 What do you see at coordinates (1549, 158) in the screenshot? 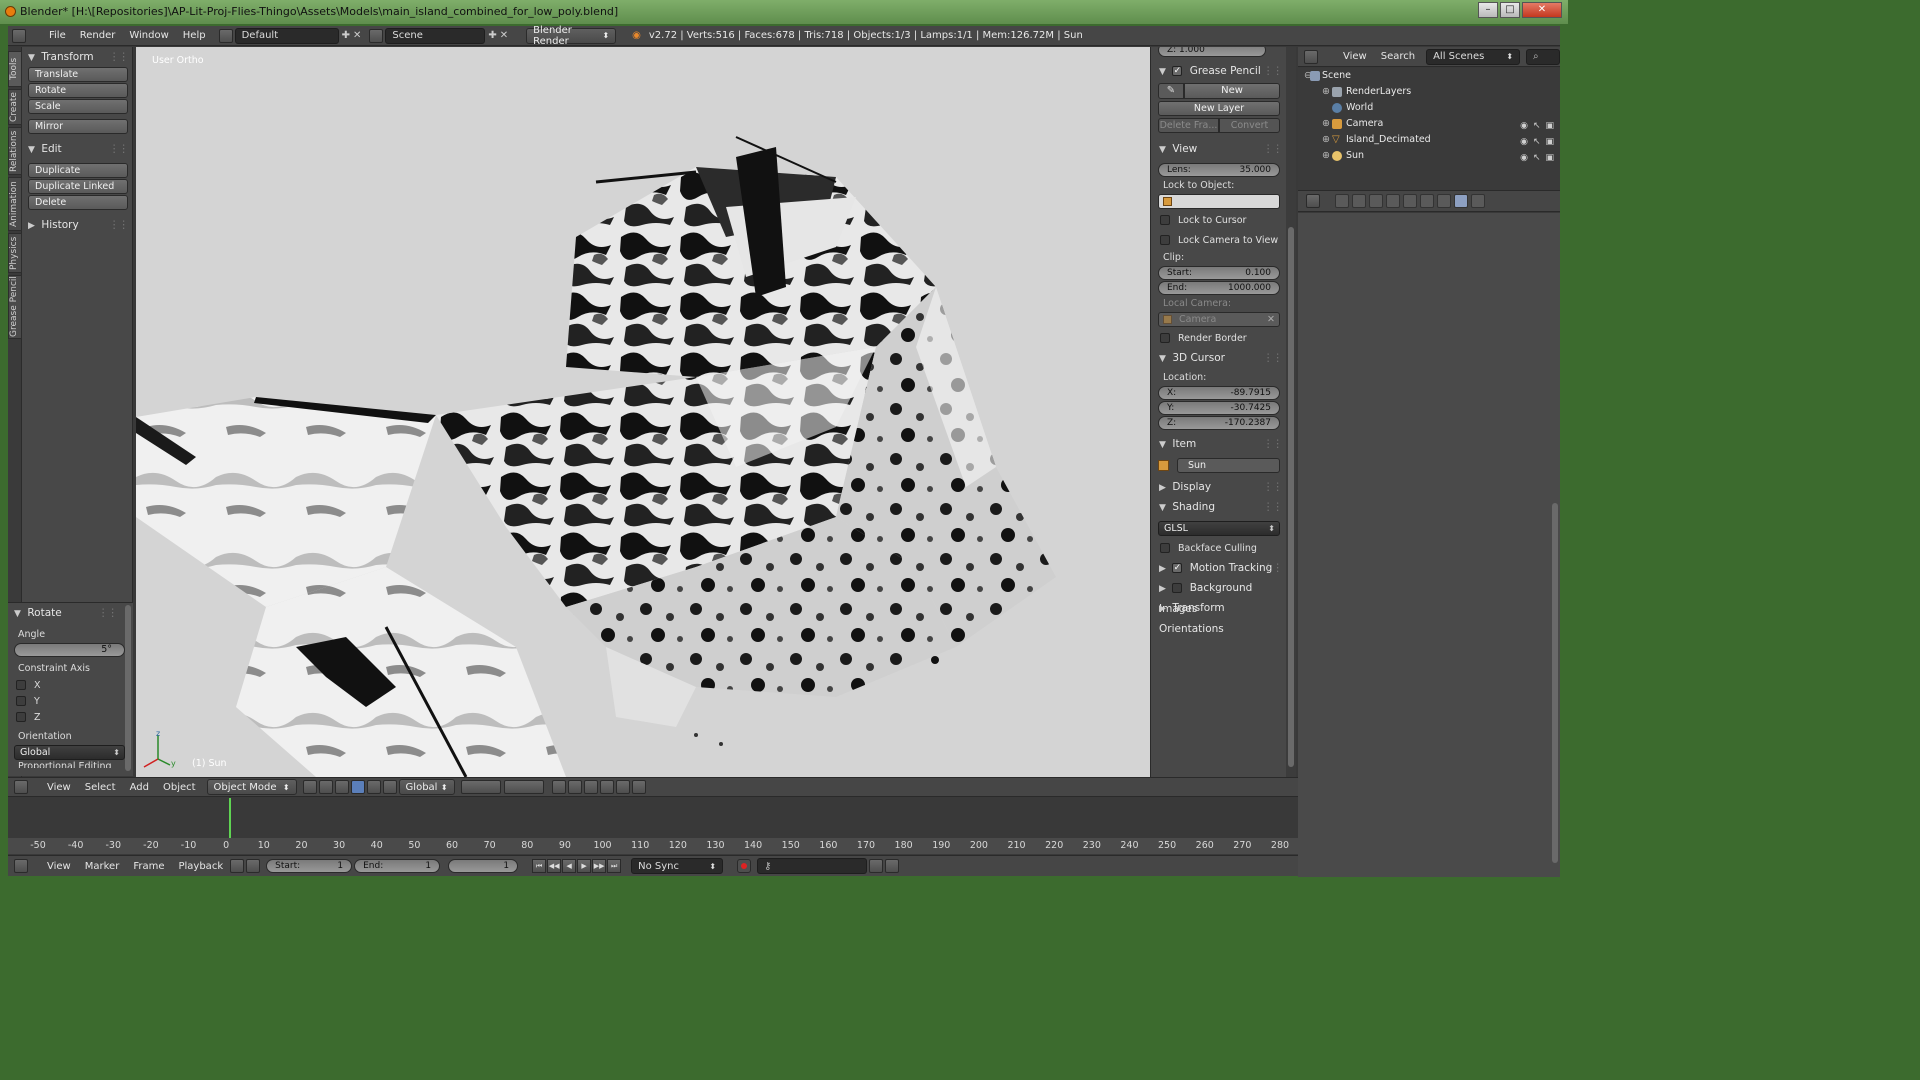
I see `render-icon: ▣` at bounding box center [1549, 158].